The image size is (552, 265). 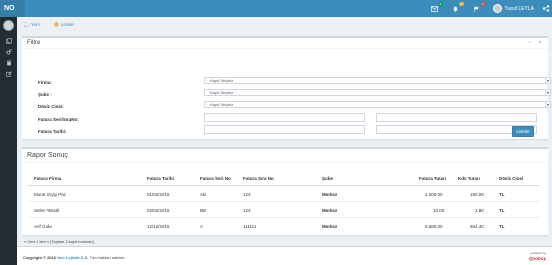 I want to click on edit-icon, so click(x=8, y=73).